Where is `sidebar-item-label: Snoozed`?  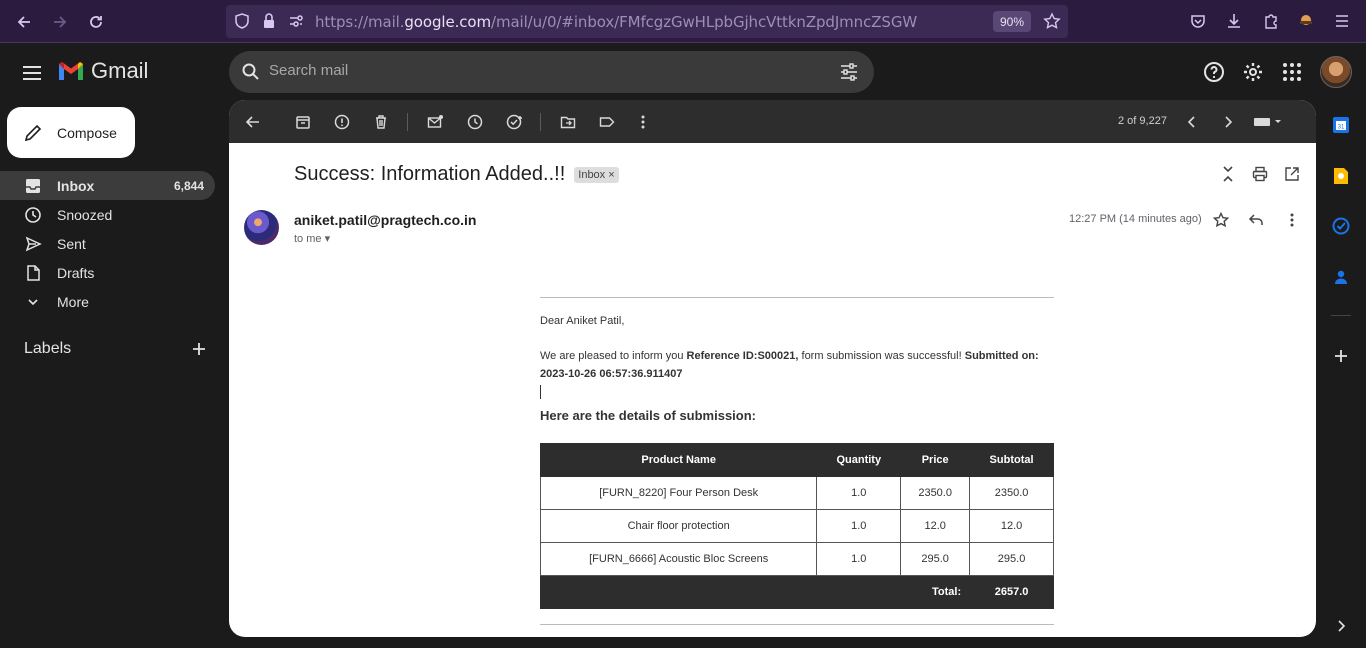 sidebar-item-label: Snoozed is located at coordinates (85, 214).